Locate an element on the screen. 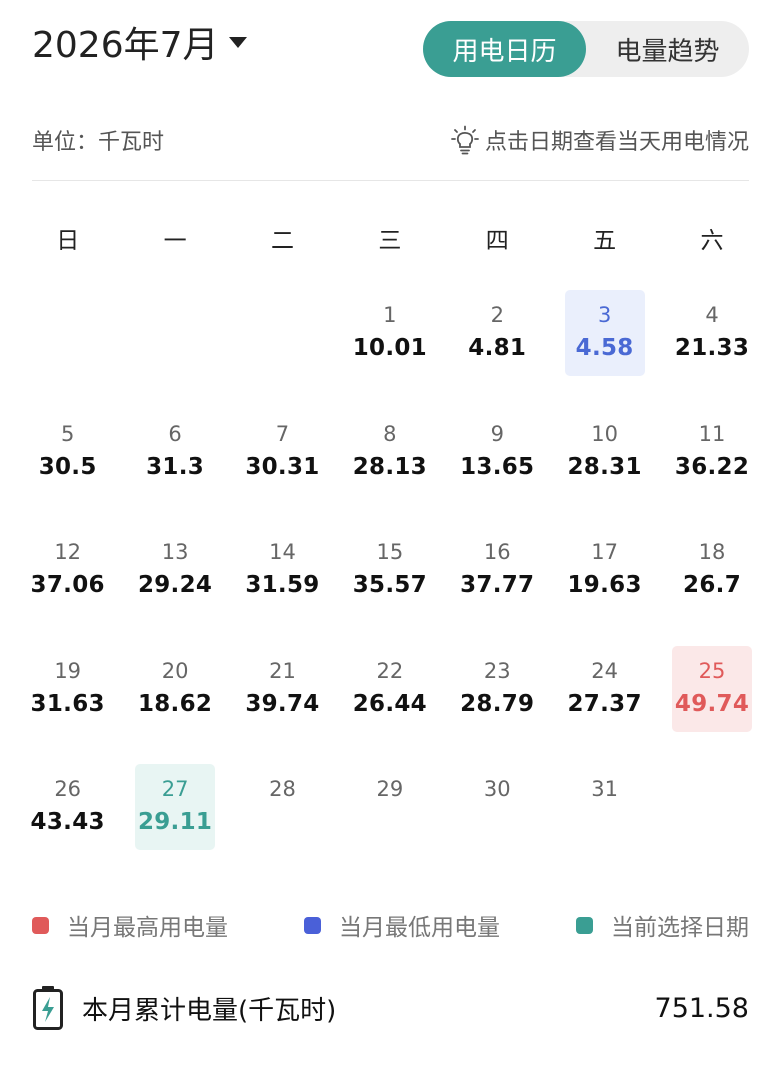  calendar-day: 8 28.13 is located at coordinates (389, 468).